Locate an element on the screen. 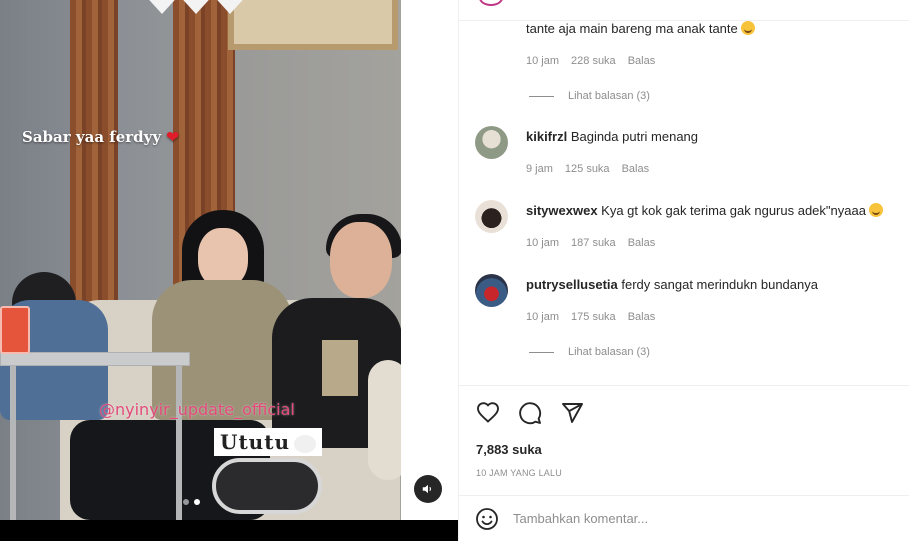 The height and width of the screenshot is (541, 909). share-icon is located at coordinates (572, 413).